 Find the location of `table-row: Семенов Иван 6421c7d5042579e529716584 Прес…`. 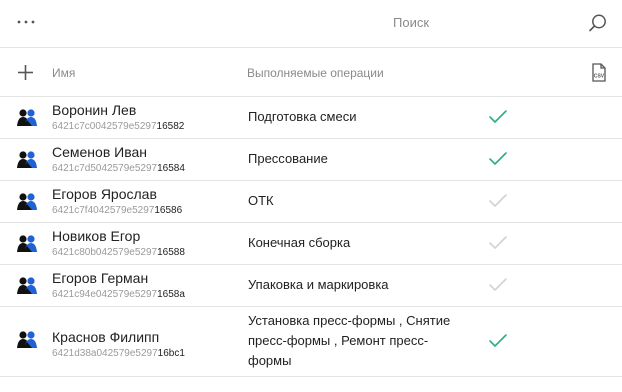

table-row: Семенов Иван 6421c7d5042579e529716584 Прес… is located at coordinates (311, 160).